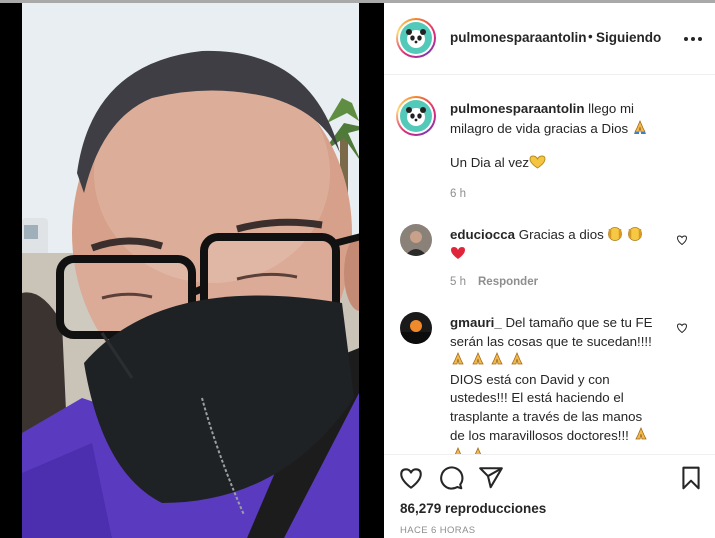 The height and width of the screenshot is (538, 715). I want to click on comment-2-line-6: de los maravillosos doctores!!!, so click(539, 435).